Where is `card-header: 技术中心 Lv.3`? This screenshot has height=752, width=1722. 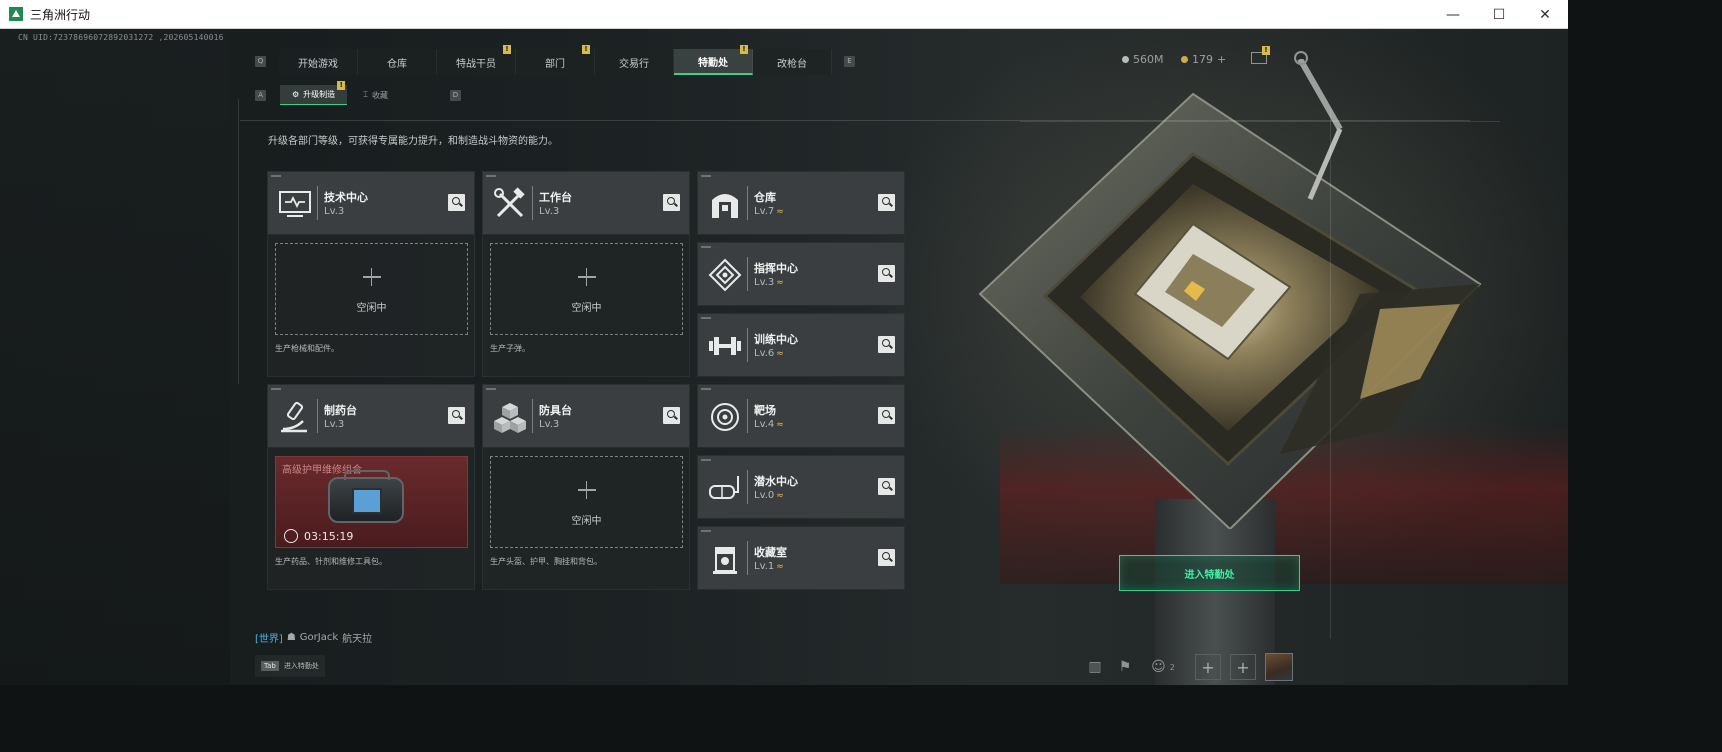
card-header: 技术中心 Lv.3 is located at coordinates (371, 203).